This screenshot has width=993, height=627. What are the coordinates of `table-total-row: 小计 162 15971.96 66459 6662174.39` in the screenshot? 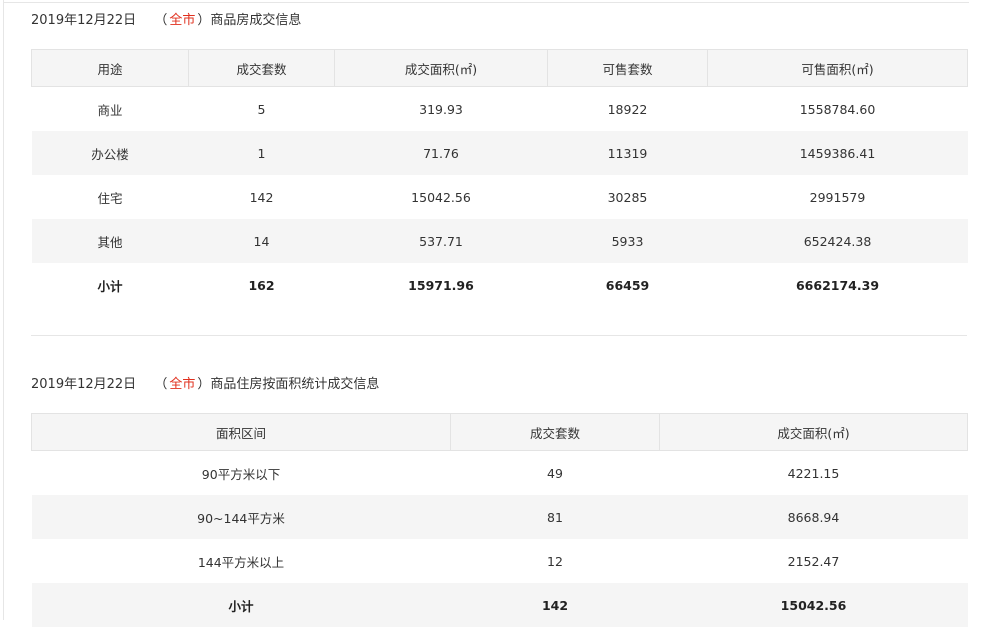 It's located at (500, 285).